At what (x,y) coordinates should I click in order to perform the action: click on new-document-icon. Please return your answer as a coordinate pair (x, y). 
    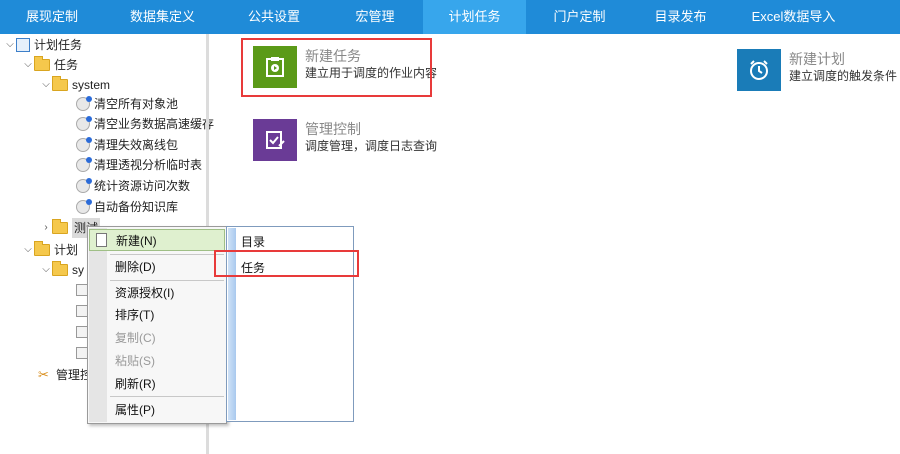
    Looking at the image, I should click on (101, 240).